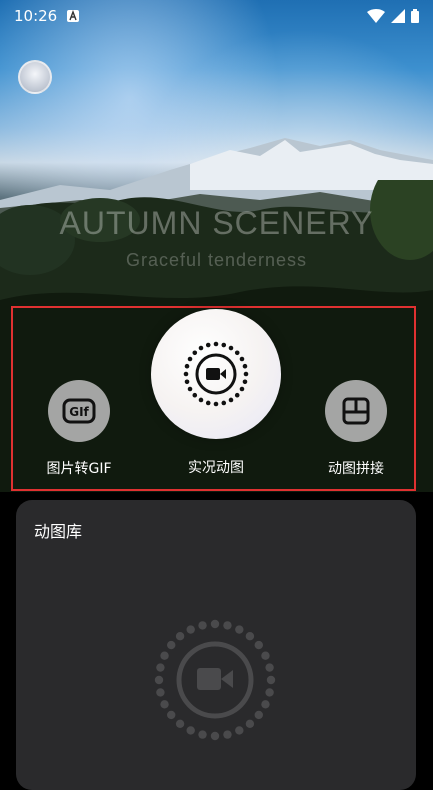  Describe the element at coordinates (356, 469) in the screenshot. I see `gif-stitch-label: 动图拼接` at that location.